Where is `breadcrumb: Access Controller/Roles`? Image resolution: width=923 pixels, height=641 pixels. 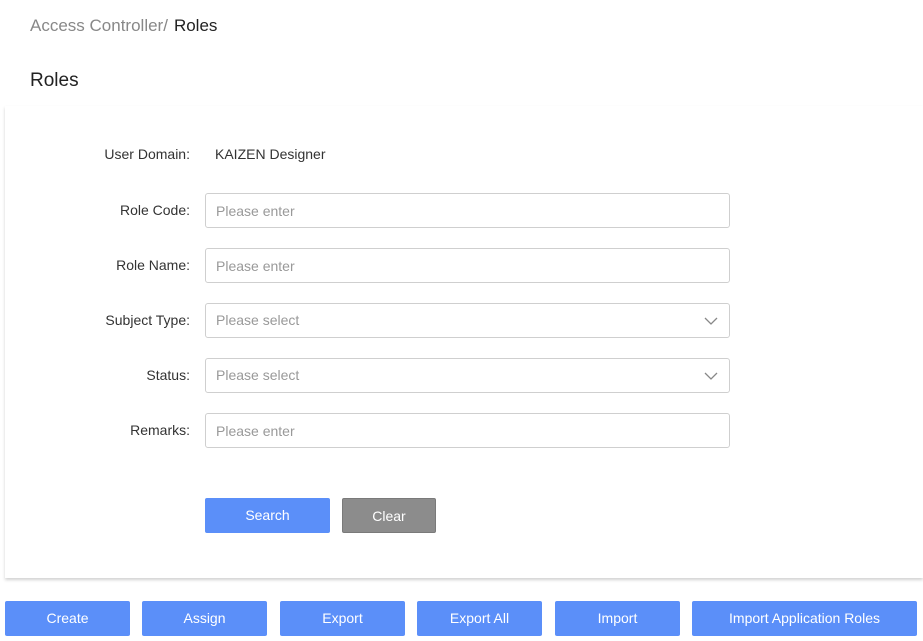
breadcrumb: Access Controller/Roles is located at coordinates (123, 26).